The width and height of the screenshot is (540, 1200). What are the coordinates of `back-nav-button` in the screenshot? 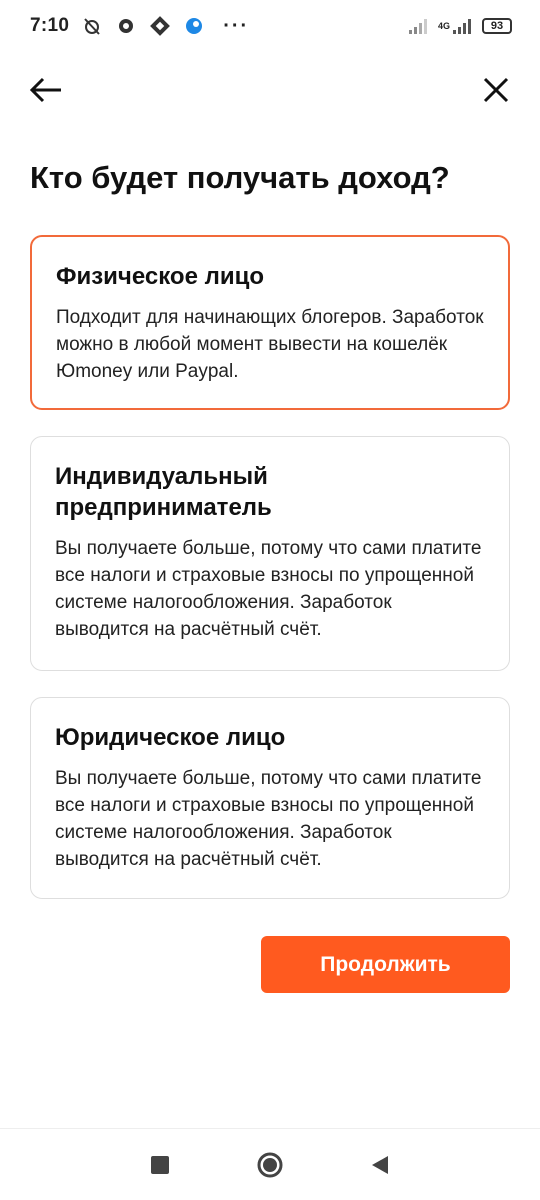 It's located at (380, 1165).